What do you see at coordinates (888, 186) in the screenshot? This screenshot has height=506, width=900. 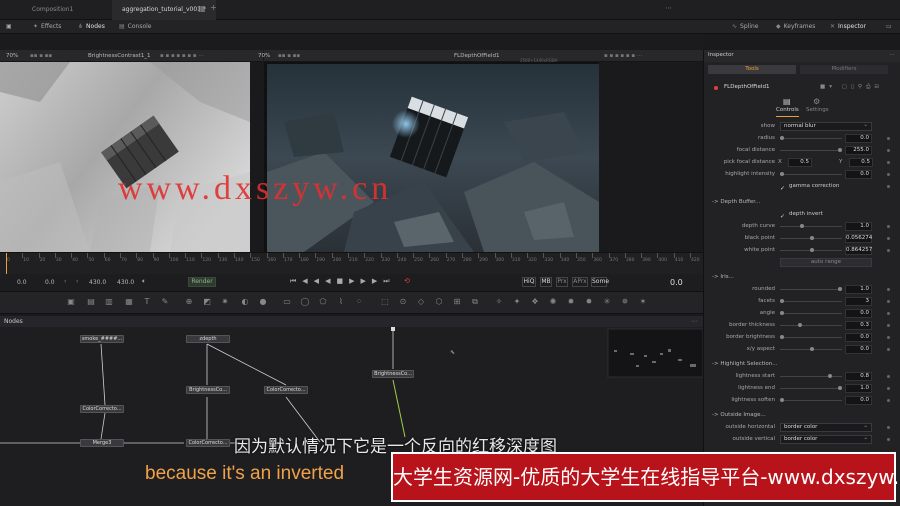 I see `gamma-keyframe-dot` at bounding box center [888, 186].